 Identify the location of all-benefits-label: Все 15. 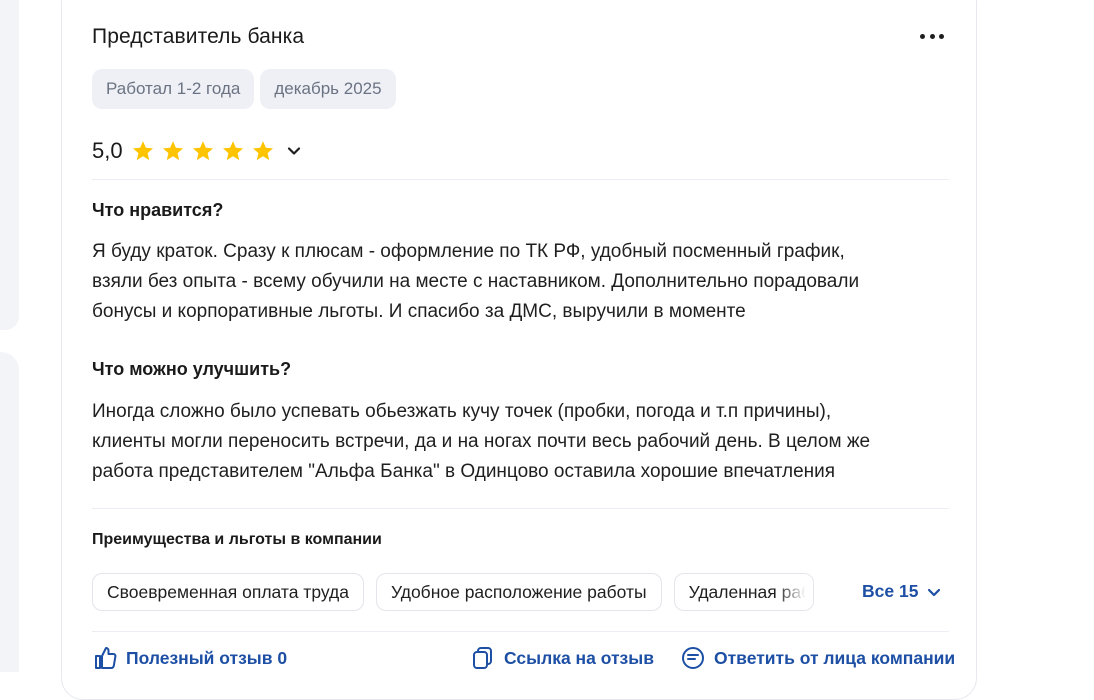
(890, 591).